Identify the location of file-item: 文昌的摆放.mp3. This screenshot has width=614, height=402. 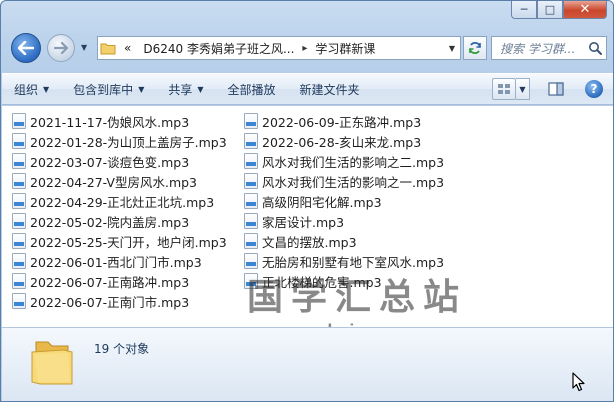
(360, 241).